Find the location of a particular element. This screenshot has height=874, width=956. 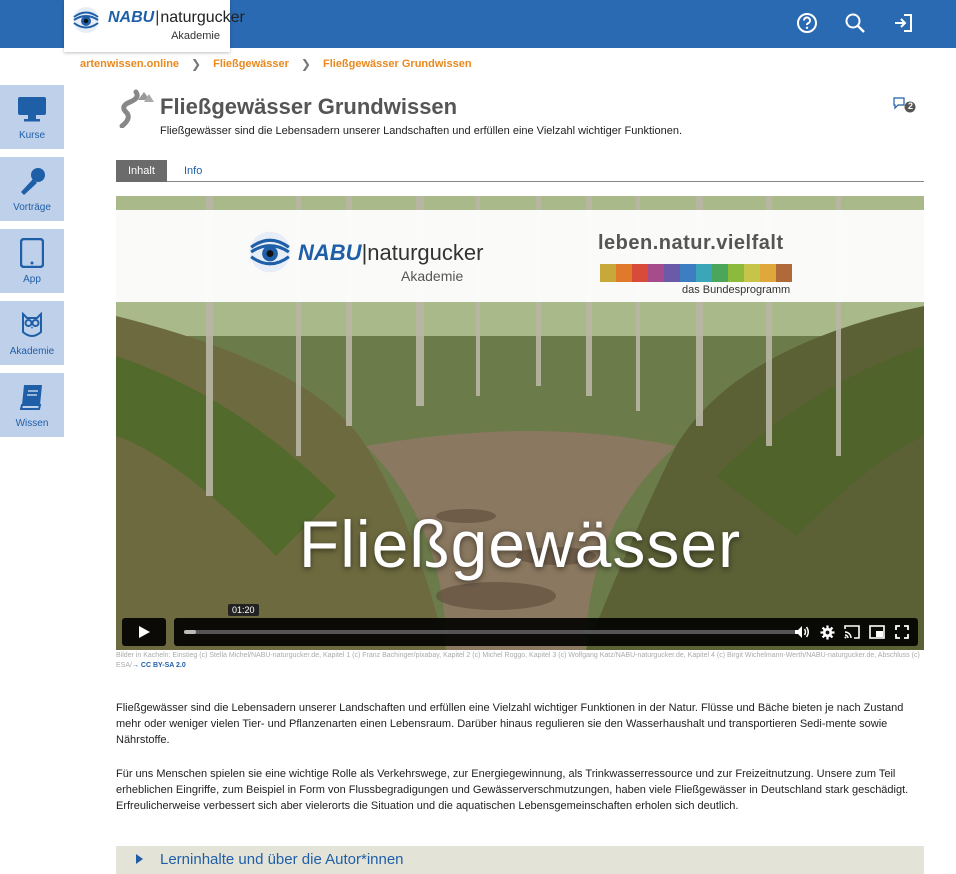

play-icon is located at coordinates (144, 632).